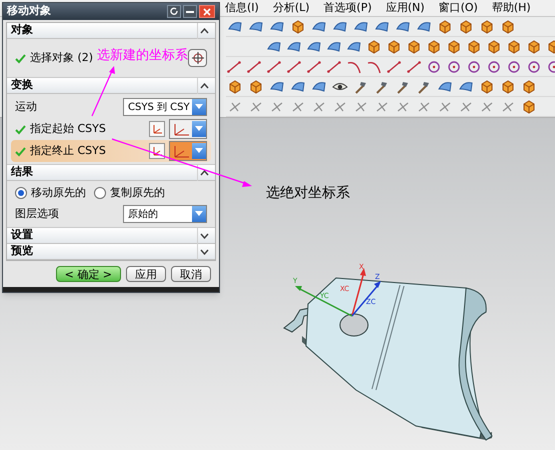 This screenshot has width=555, height=450. Describe the element at coordinates (50, 193) in the screenshot. I see `radio-option: 移动原先的` at that location.